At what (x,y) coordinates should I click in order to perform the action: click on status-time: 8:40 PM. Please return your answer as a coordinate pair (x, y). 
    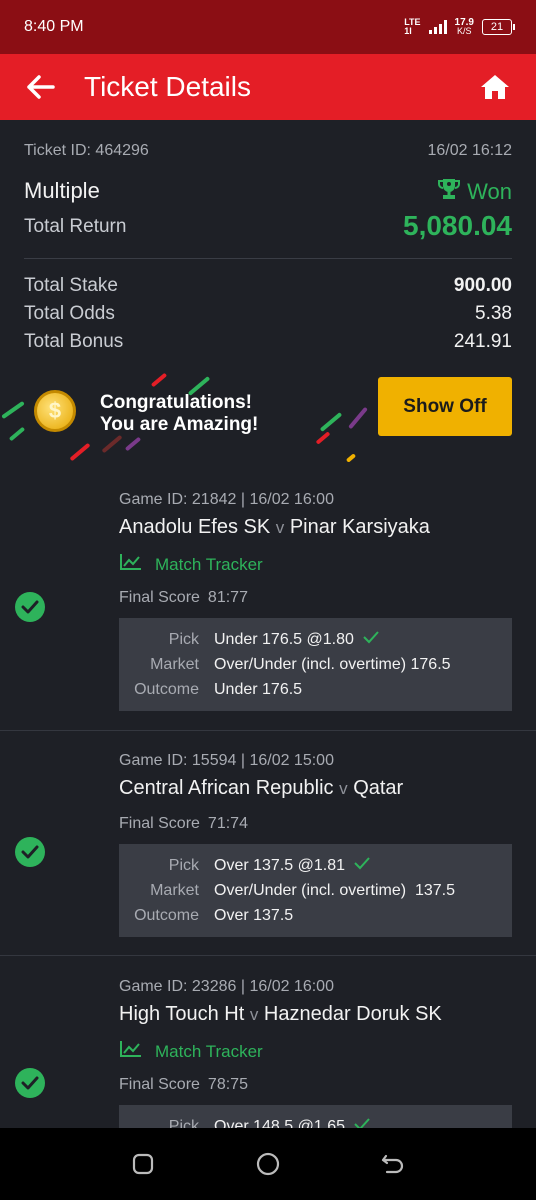
    Looking at the image, I should click on (54, 26).